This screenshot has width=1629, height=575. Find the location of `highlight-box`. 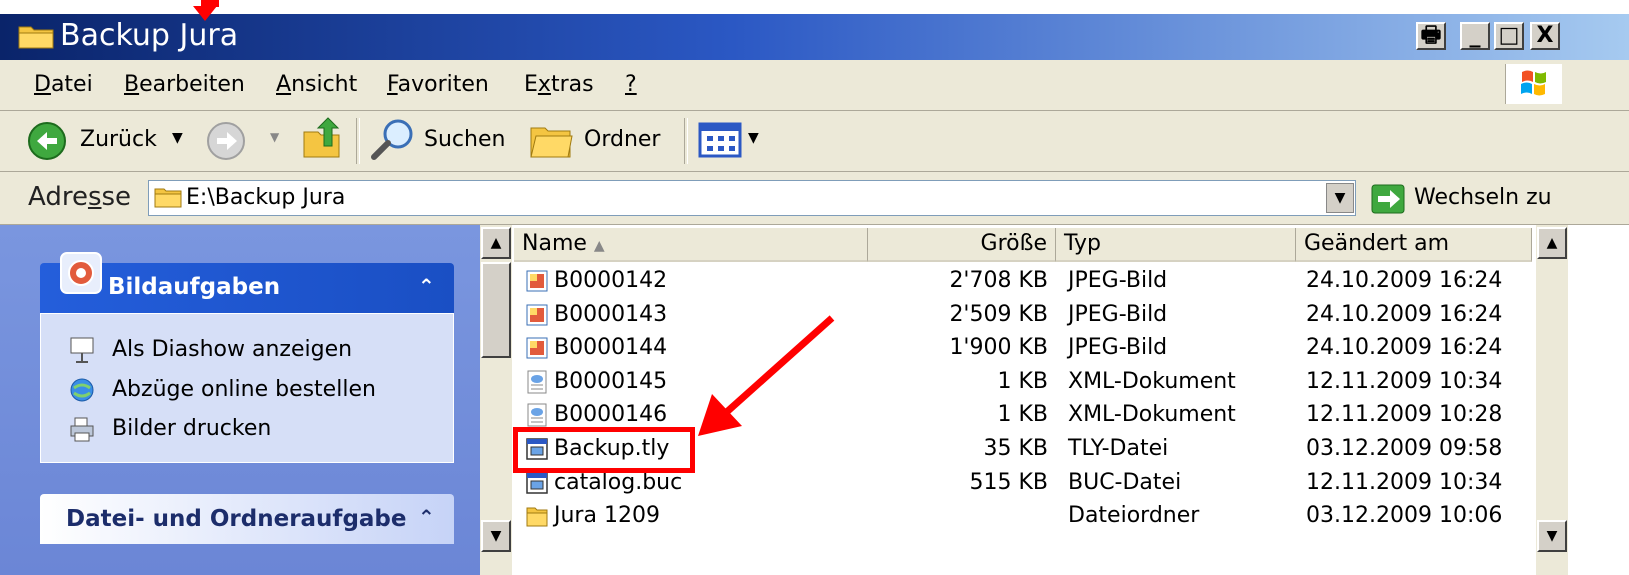

highlight-box is located at coordinates (604, 450).